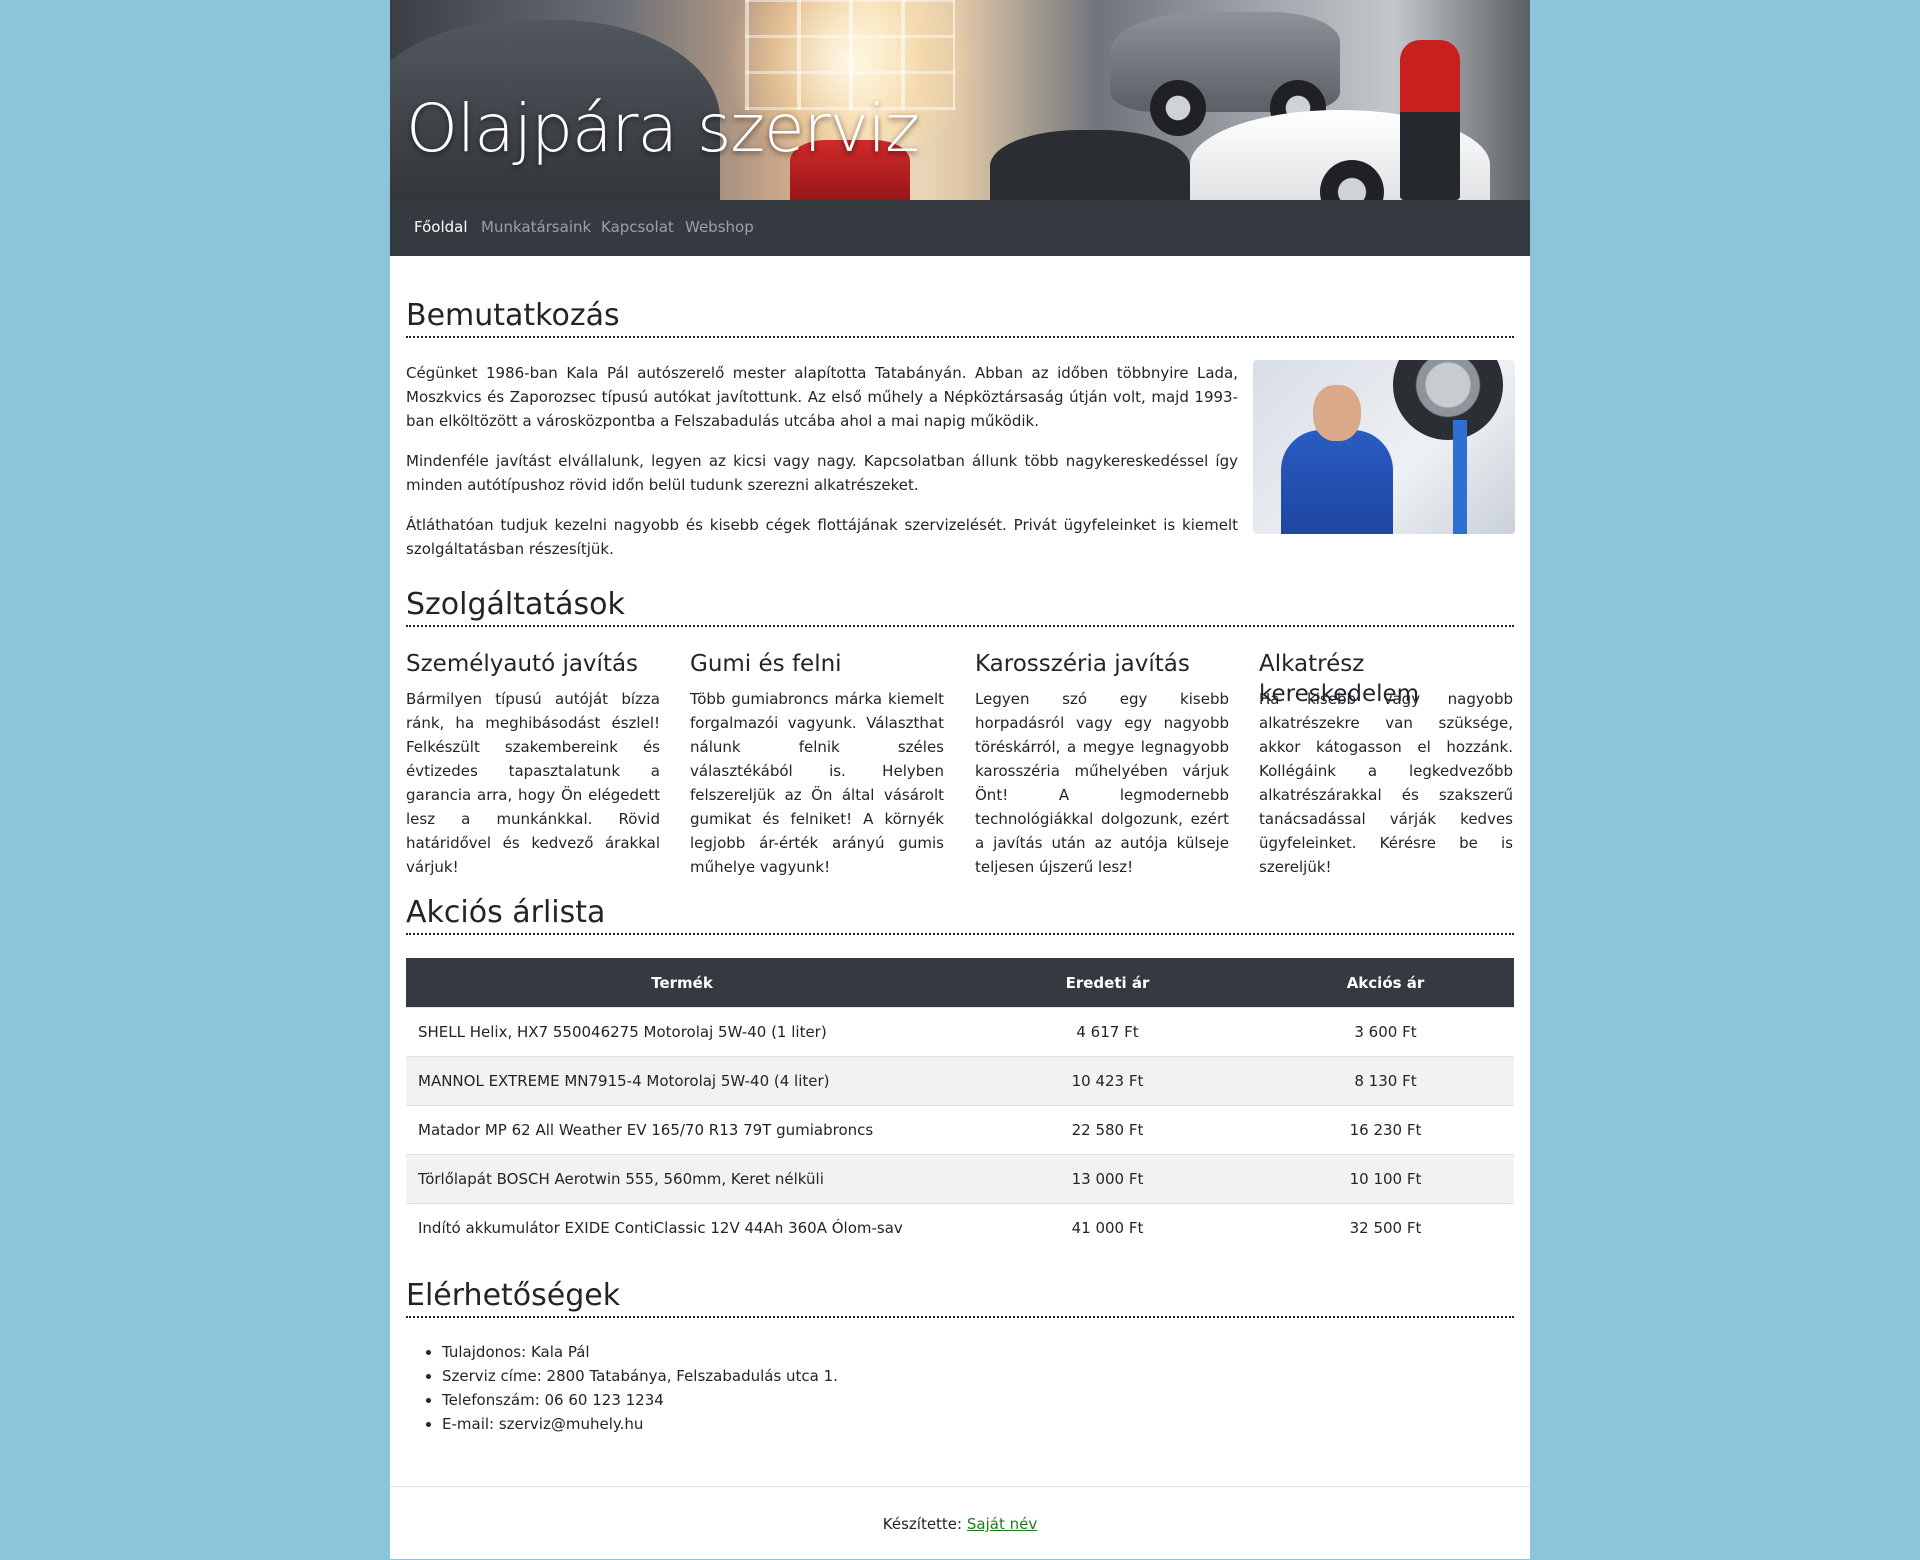 The image size is (1920, 1560). Describe the element at coordinates (682, 983) in the screenshot. I see `column-header-product: Termék` at that location.